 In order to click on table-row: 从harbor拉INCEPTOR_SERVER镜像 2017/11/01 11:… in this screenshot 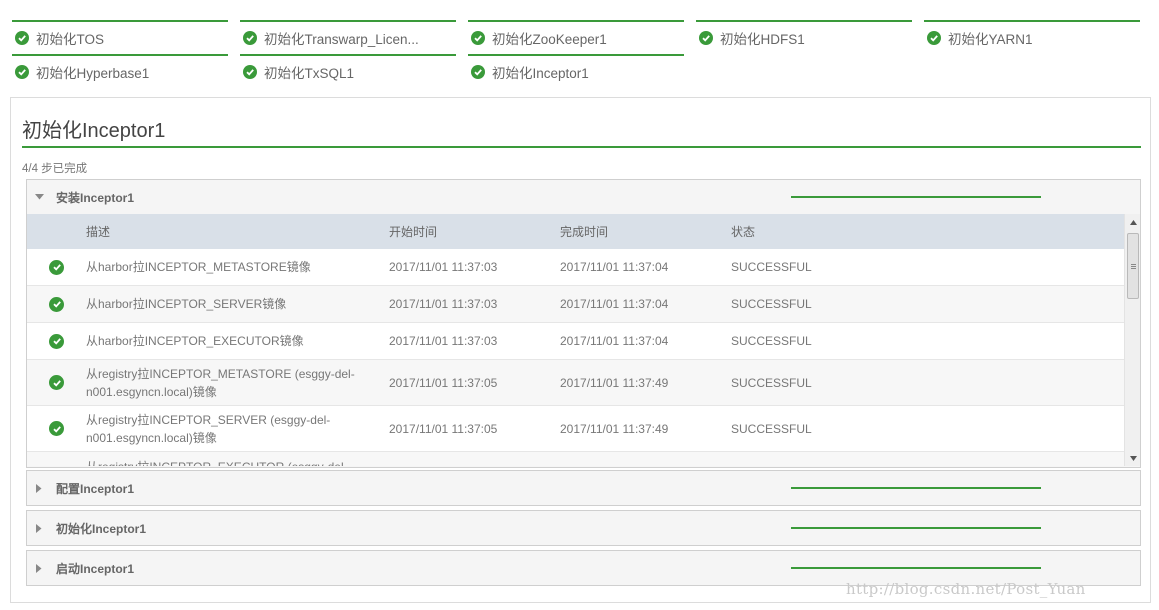, I will do `click(575, 304)`.